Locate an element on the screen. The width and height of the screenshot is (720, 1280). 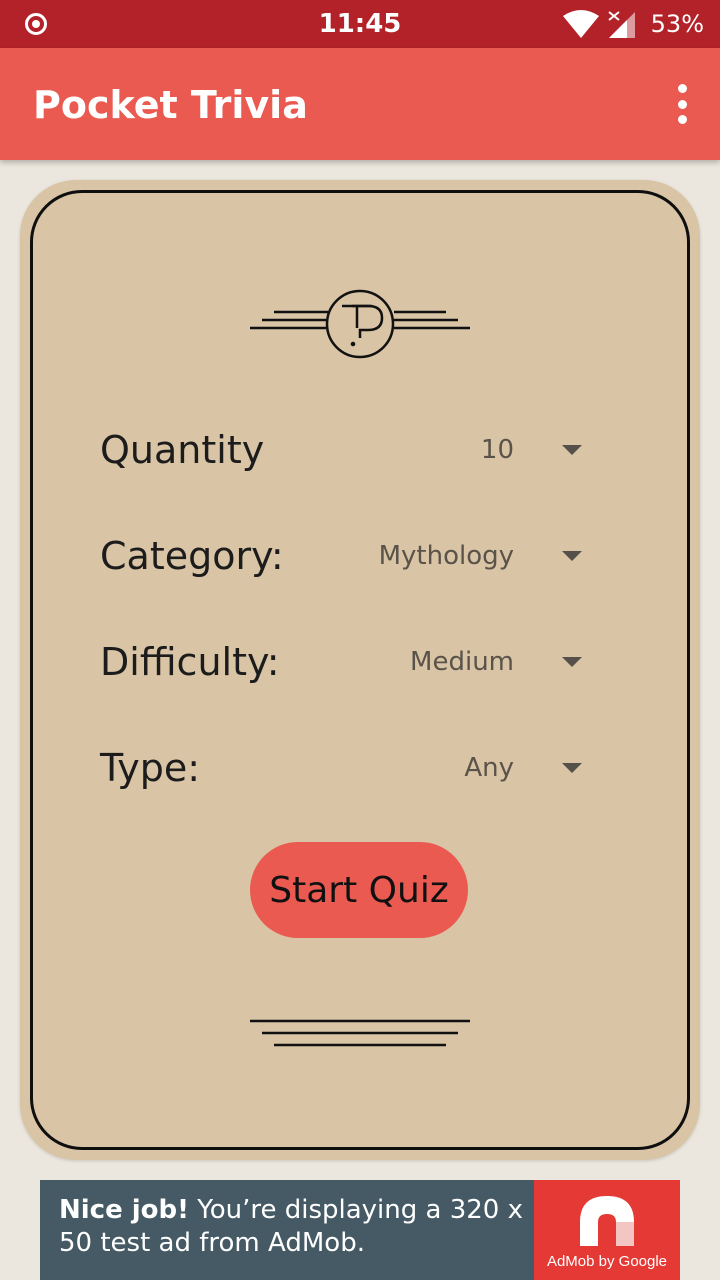
app-bar: Pocket Trivia is located at coordinates (360, 104).